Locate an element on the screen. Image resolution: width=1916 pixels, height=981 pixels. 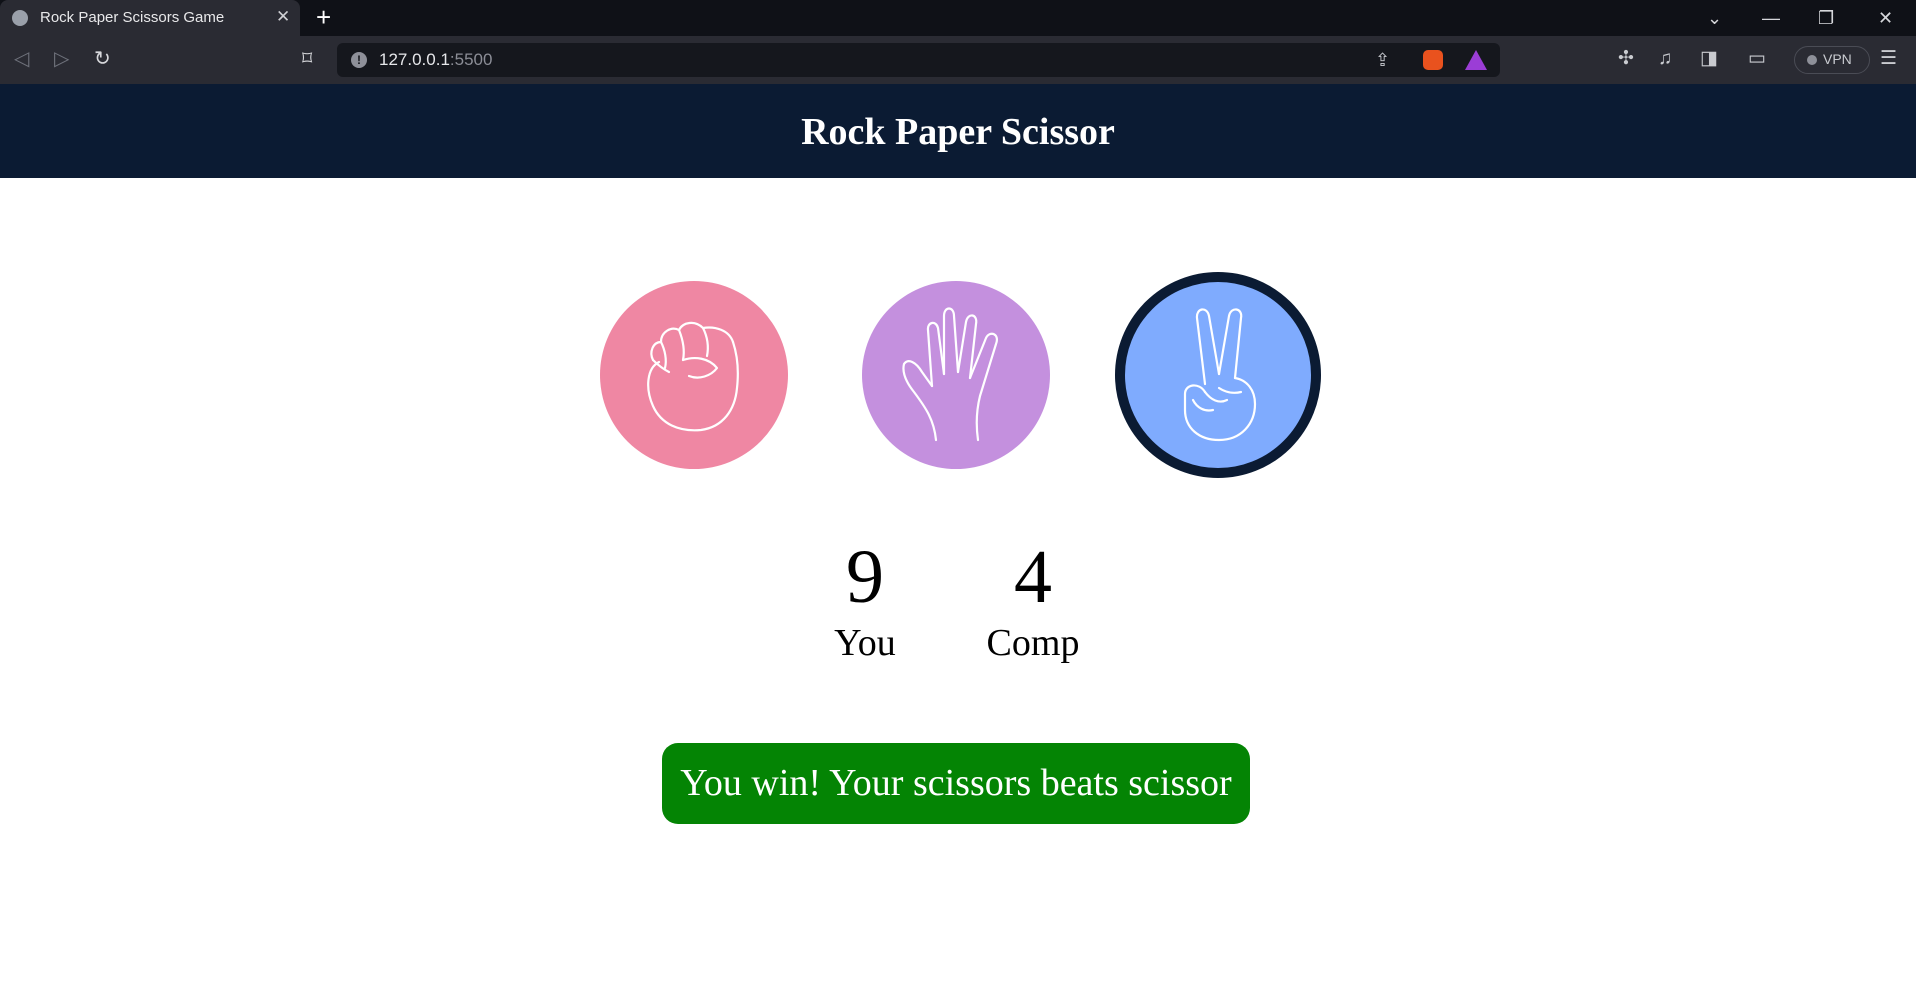
new-tab-button: + is located at coordinates (323, 17).